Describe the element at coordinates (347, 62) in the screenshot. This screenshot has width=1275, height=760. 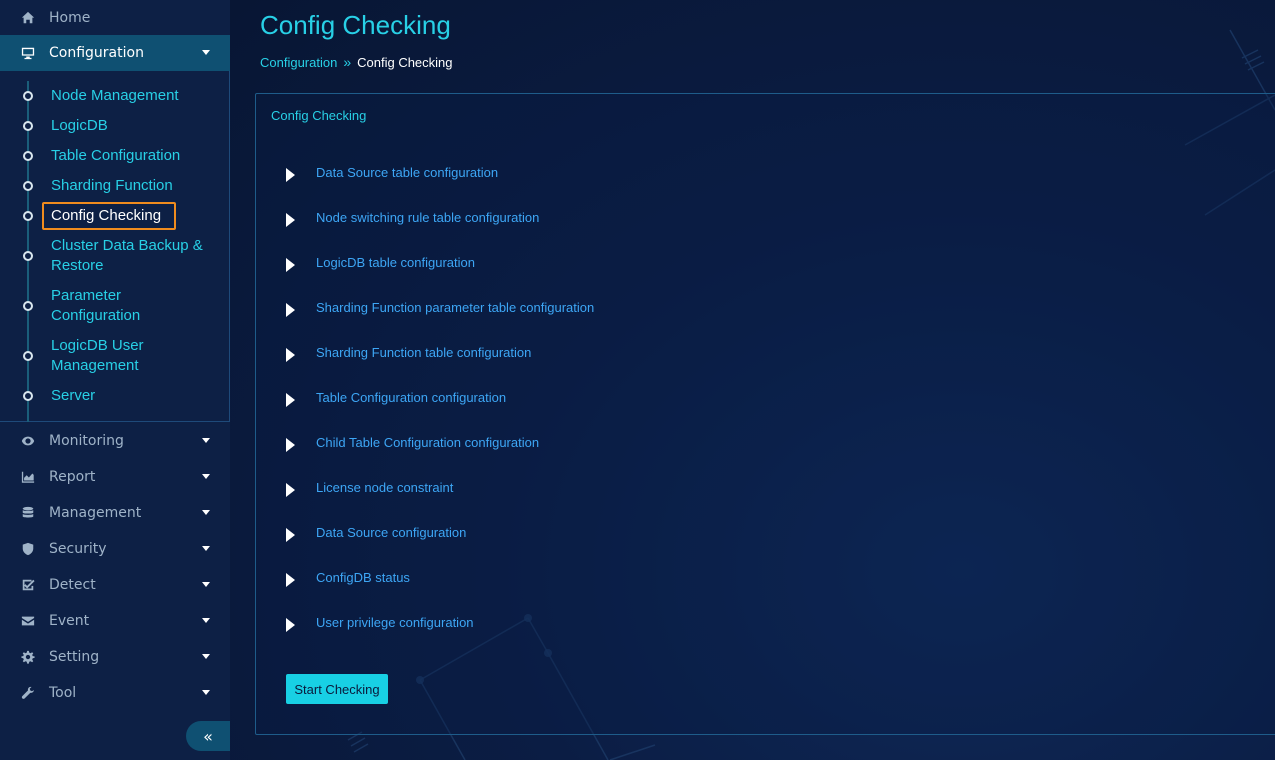
I see `double-chevron-right-icon: »` at that location.